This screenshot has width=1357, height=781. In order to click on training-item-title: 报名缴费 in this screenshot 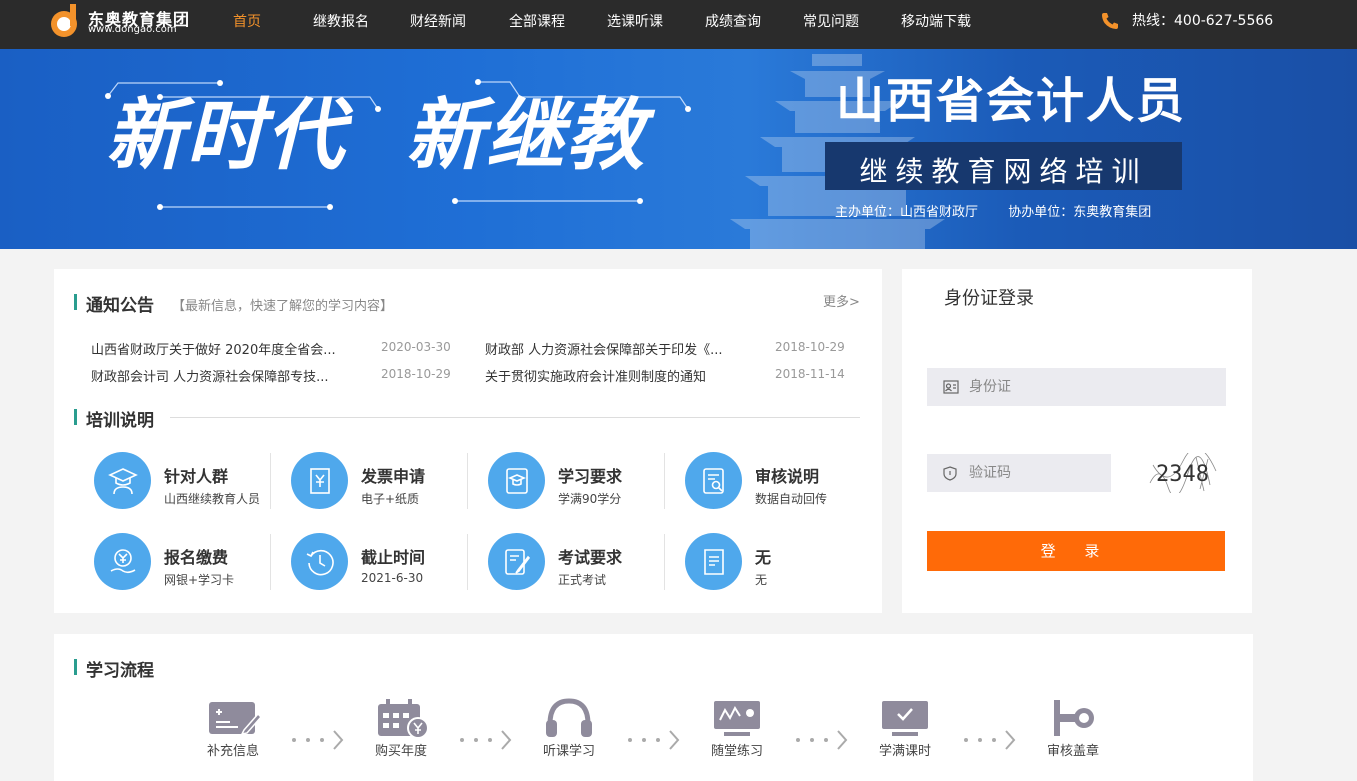, I will do `click(196, 557)`.